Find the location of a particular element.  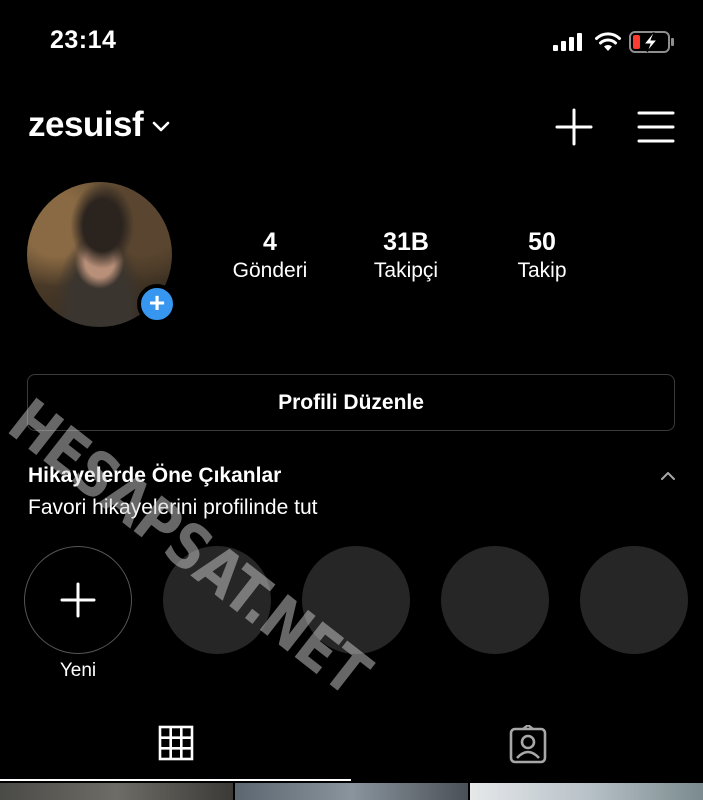

edit-profile-button: Profili Düzenle is located at coordinates (351, 402).